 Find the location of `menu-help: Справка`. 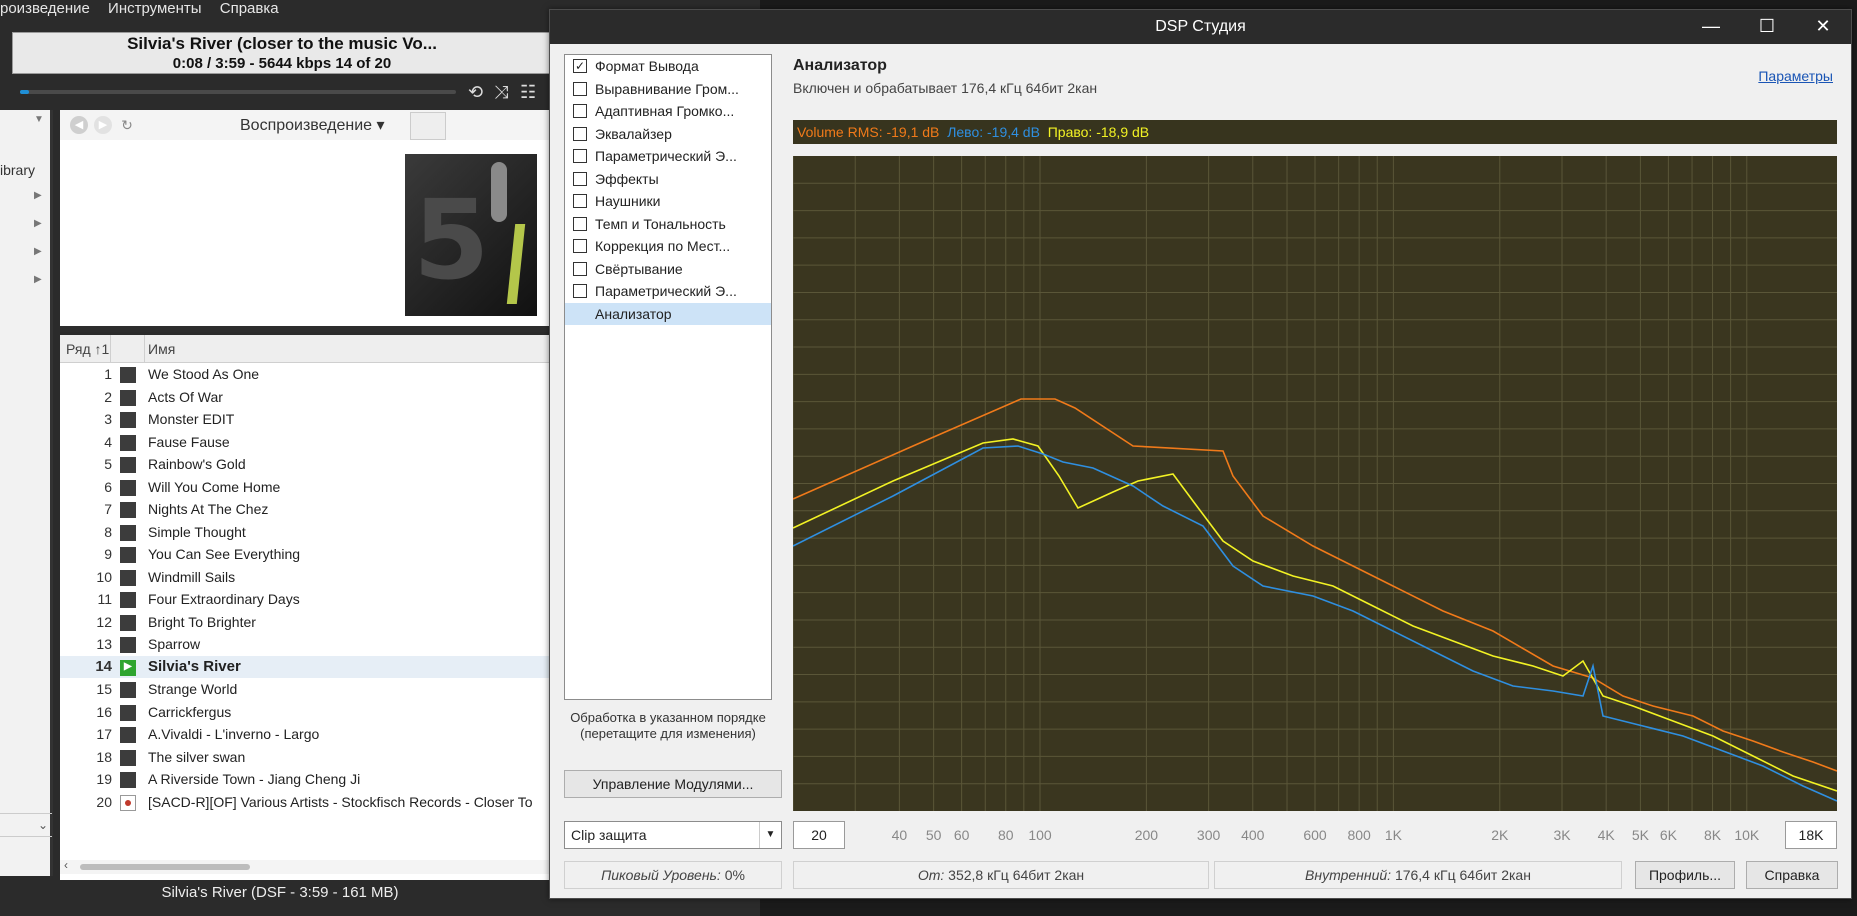

menu-help: Справка is located at coordinates (249, 8).